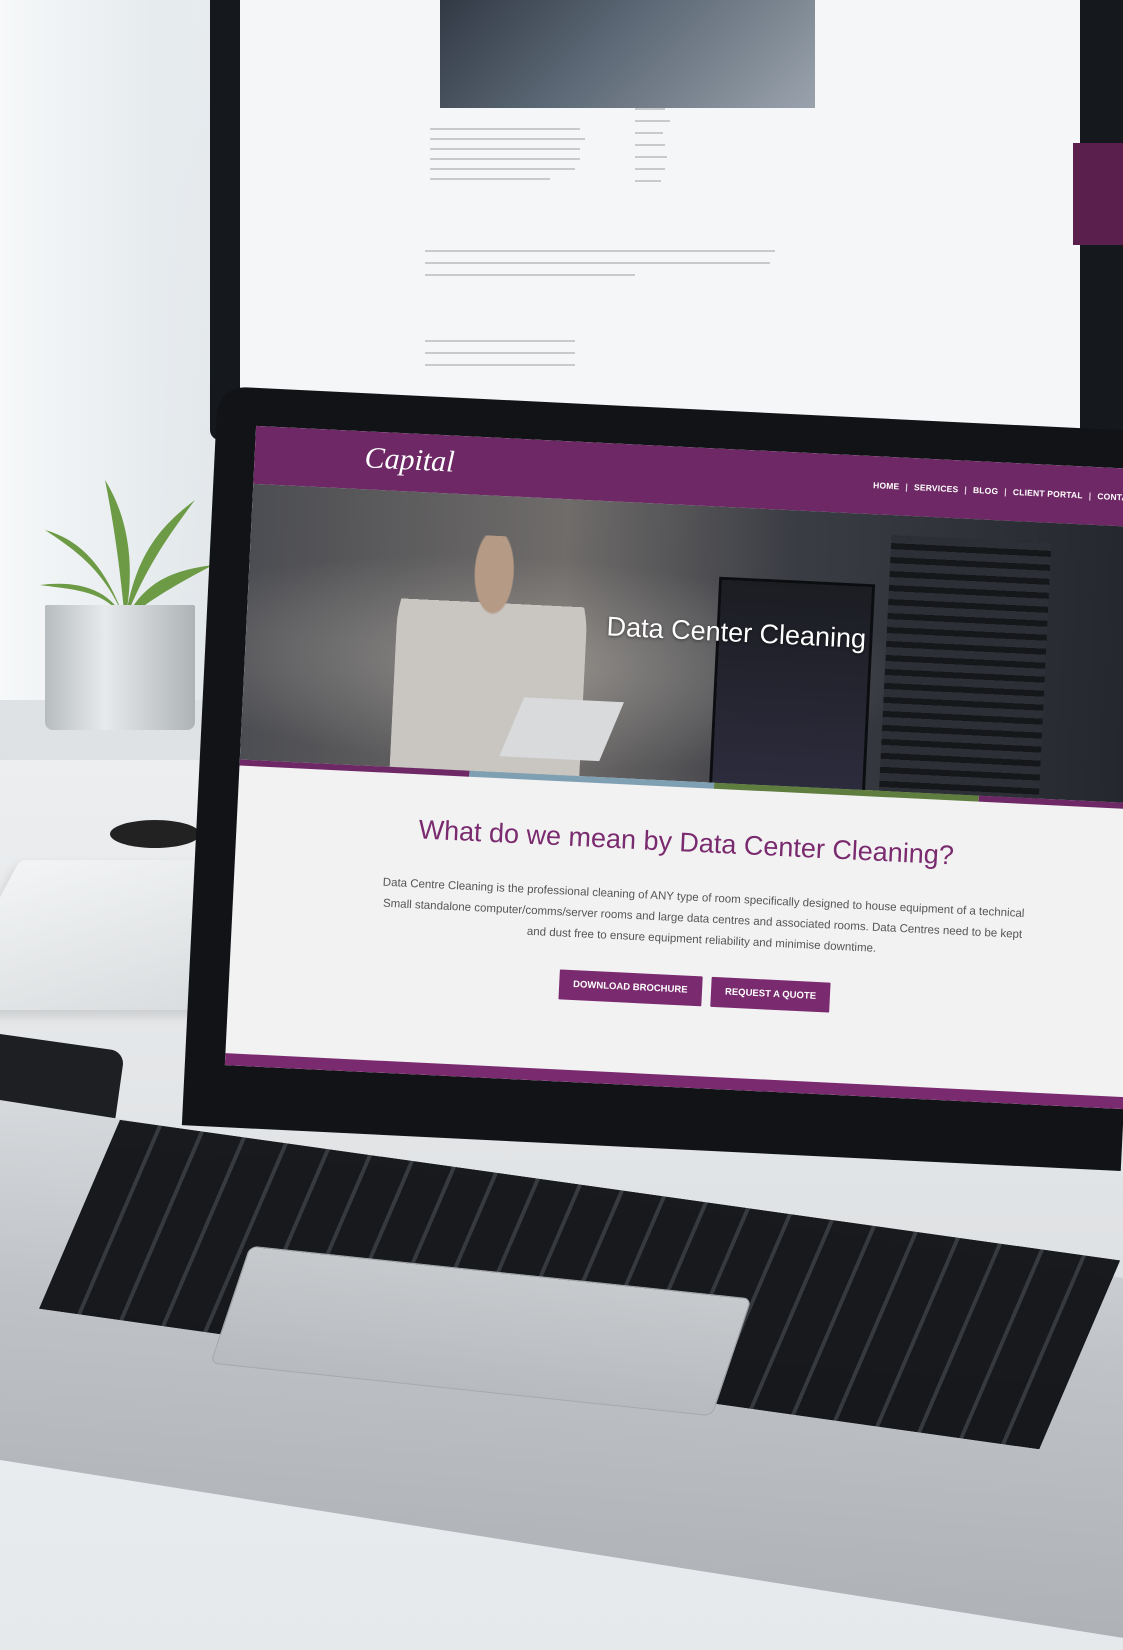 Image resolution: width=1123 pixels, height=1650 pixels. What do you see at coordinates (1110, 497) in the screenshot?
I see `nav-item-contact: CONTACT` at bounding box center [1110, 497].